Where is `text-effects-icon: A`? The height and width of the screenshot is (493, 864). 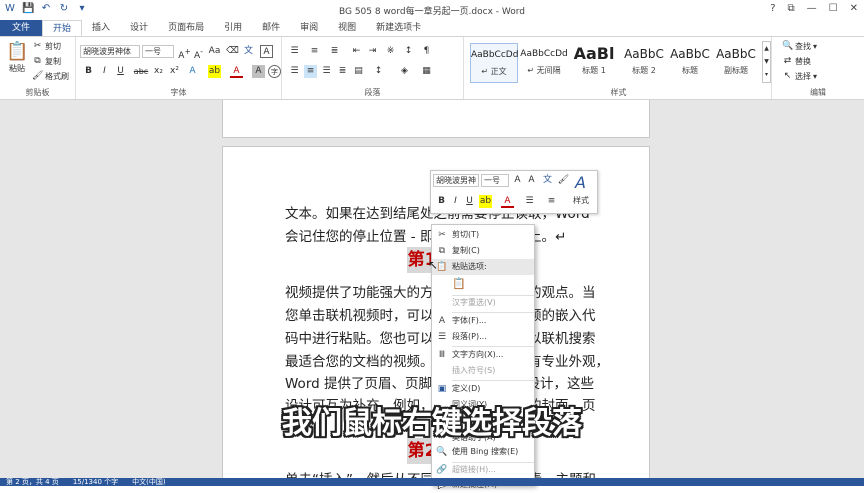 text-effects-icon: A is located at coordinates (192, 71).